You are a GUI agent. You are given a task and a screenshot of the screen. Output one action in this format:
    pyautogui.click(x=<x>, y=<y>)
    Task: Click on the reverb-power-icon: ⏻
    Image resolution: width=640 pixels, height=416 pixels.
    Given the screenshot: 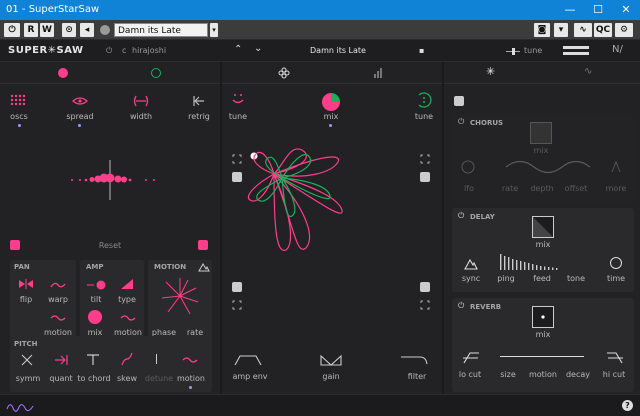 What is the action you would take?
    pyautogui.click(x=461, y=306)
    